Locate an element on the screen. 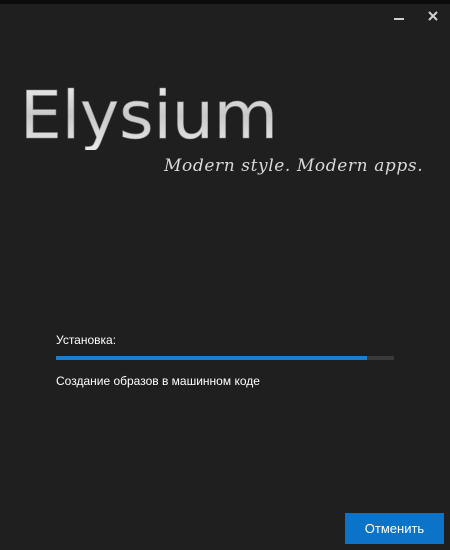 This screenshot has height=550, width=450. tagline: Modern style. Modern apps. is located at coordinates (294, 166).